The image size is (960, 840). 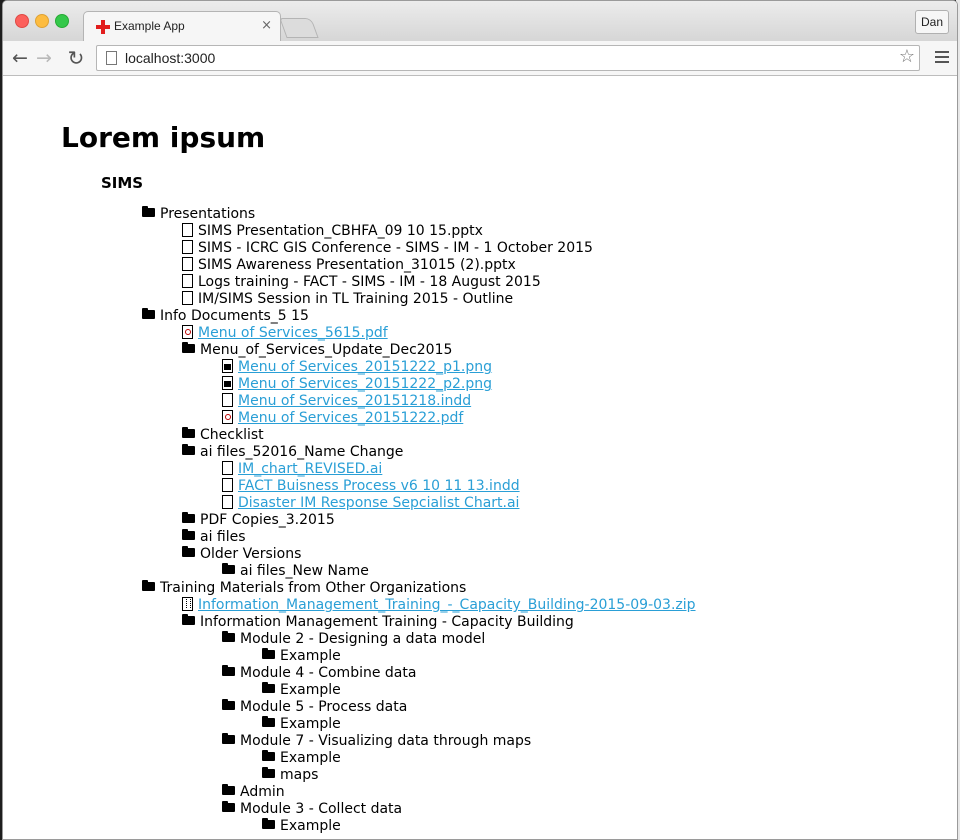 I want to click on back-arrow-icon: ←, so click(x=20, y=58).